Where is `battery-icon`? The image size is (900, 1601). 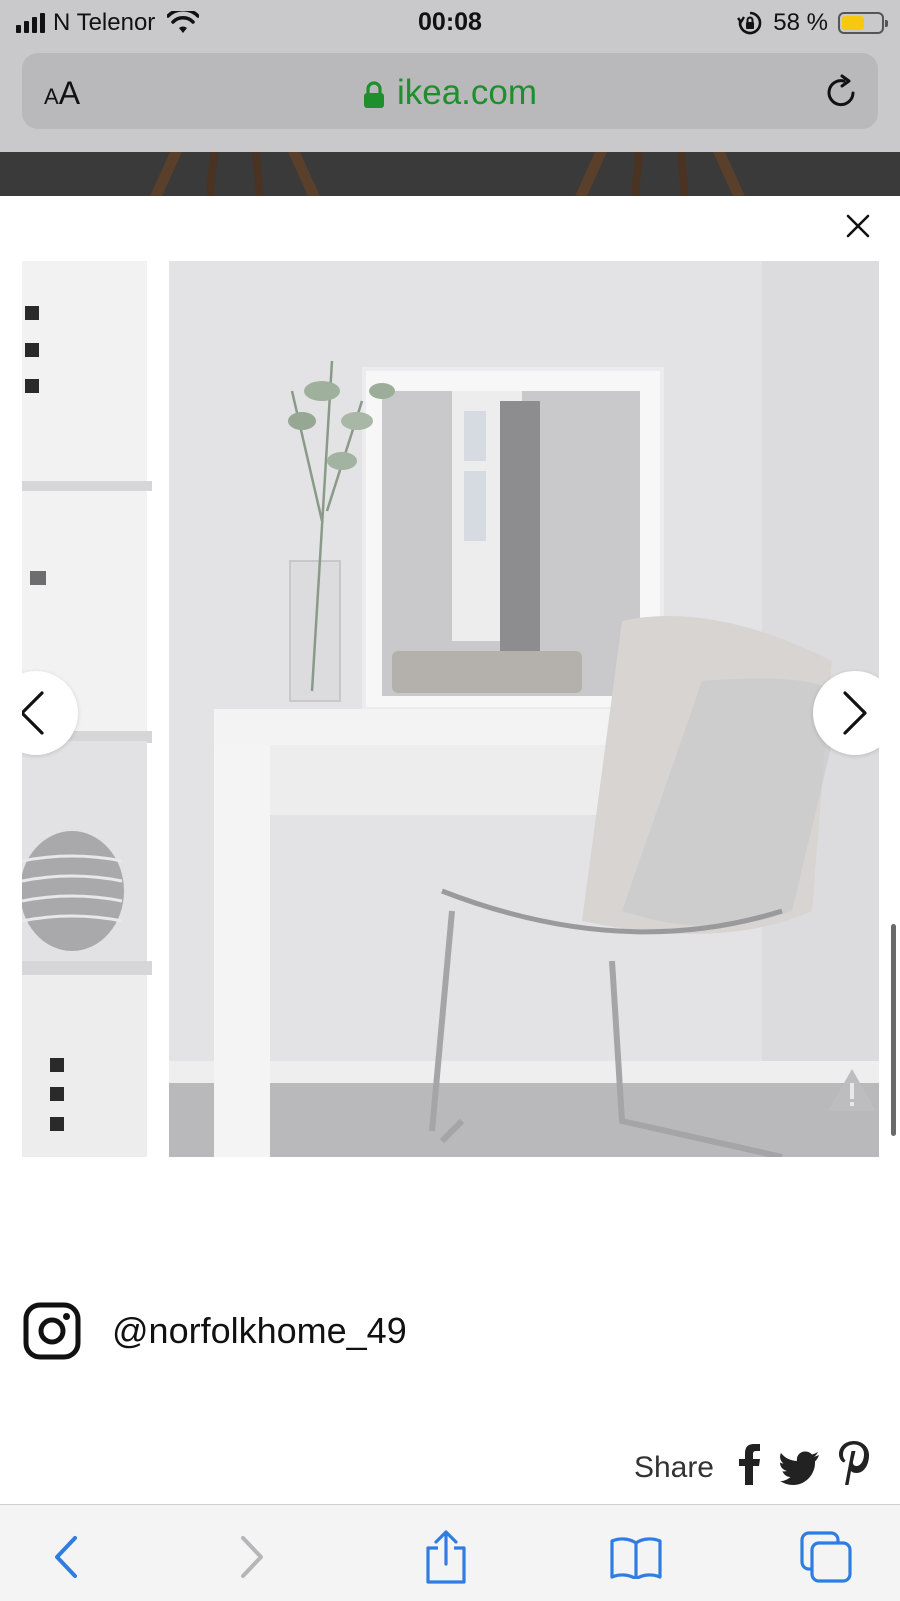 battery-icon is located at coordinates (863, 23).